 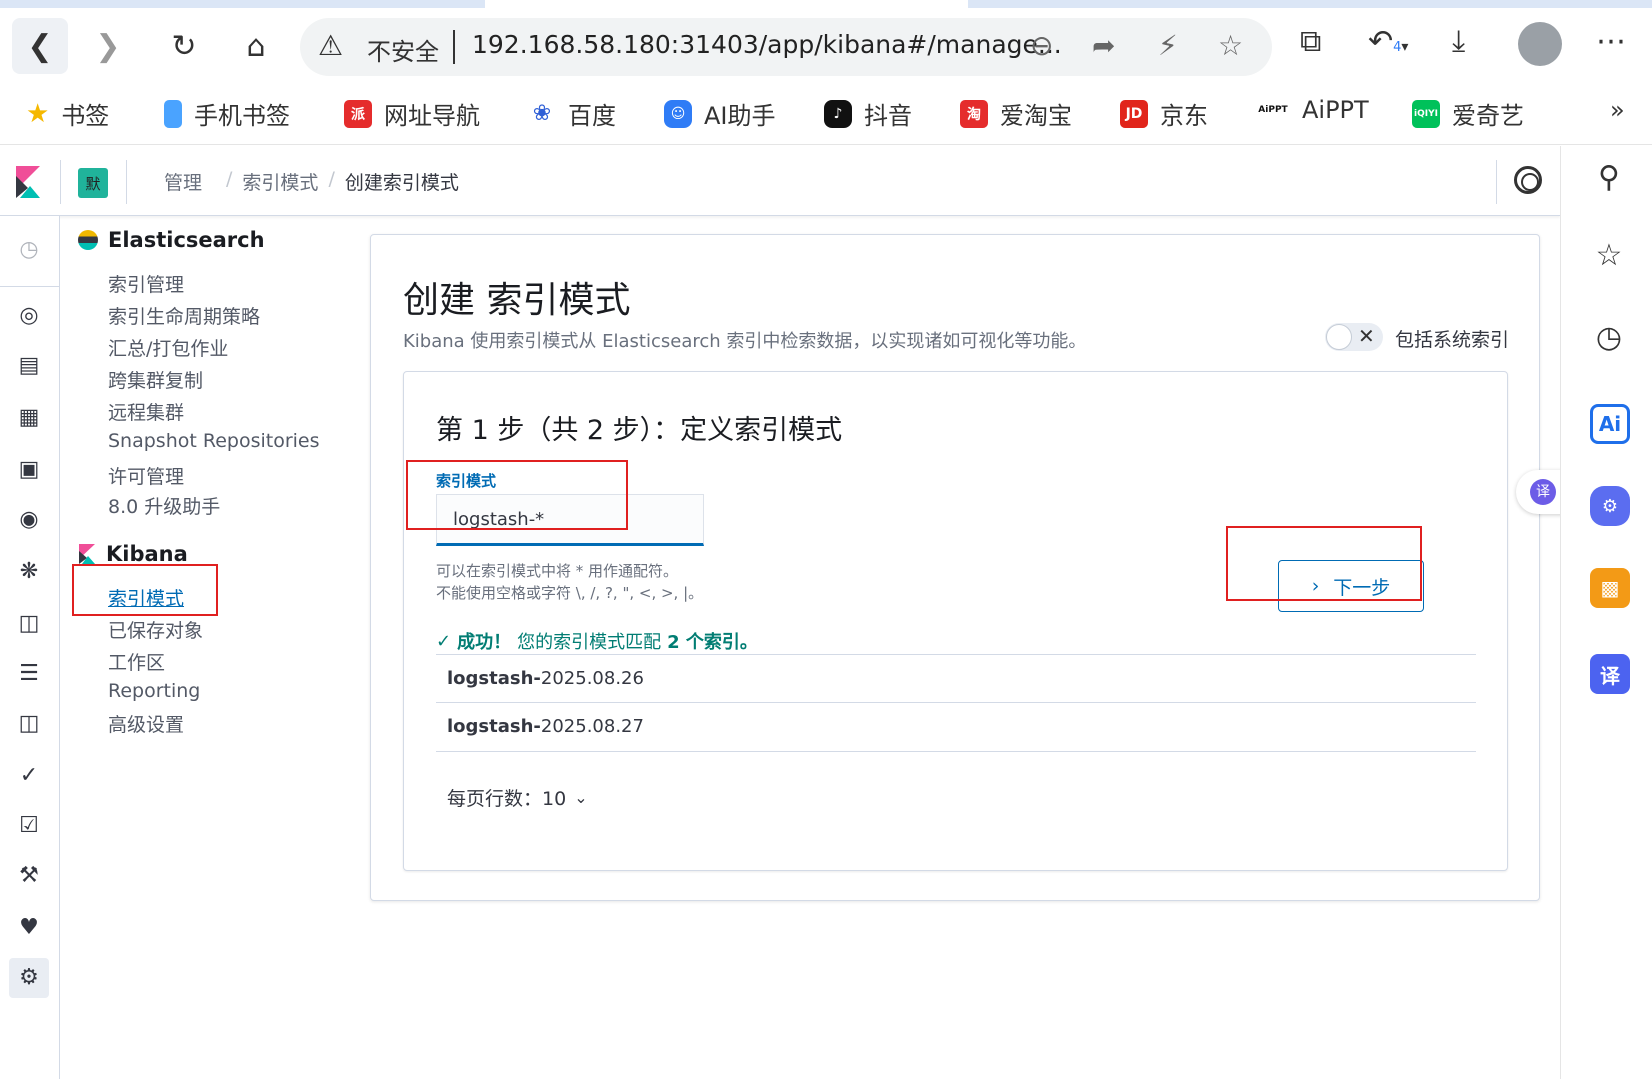 What do you see at coordinates (146, 723) in the screenshot?
I see `side-item-advanced-settings: 高级设置` at bounding box center [146, 723].